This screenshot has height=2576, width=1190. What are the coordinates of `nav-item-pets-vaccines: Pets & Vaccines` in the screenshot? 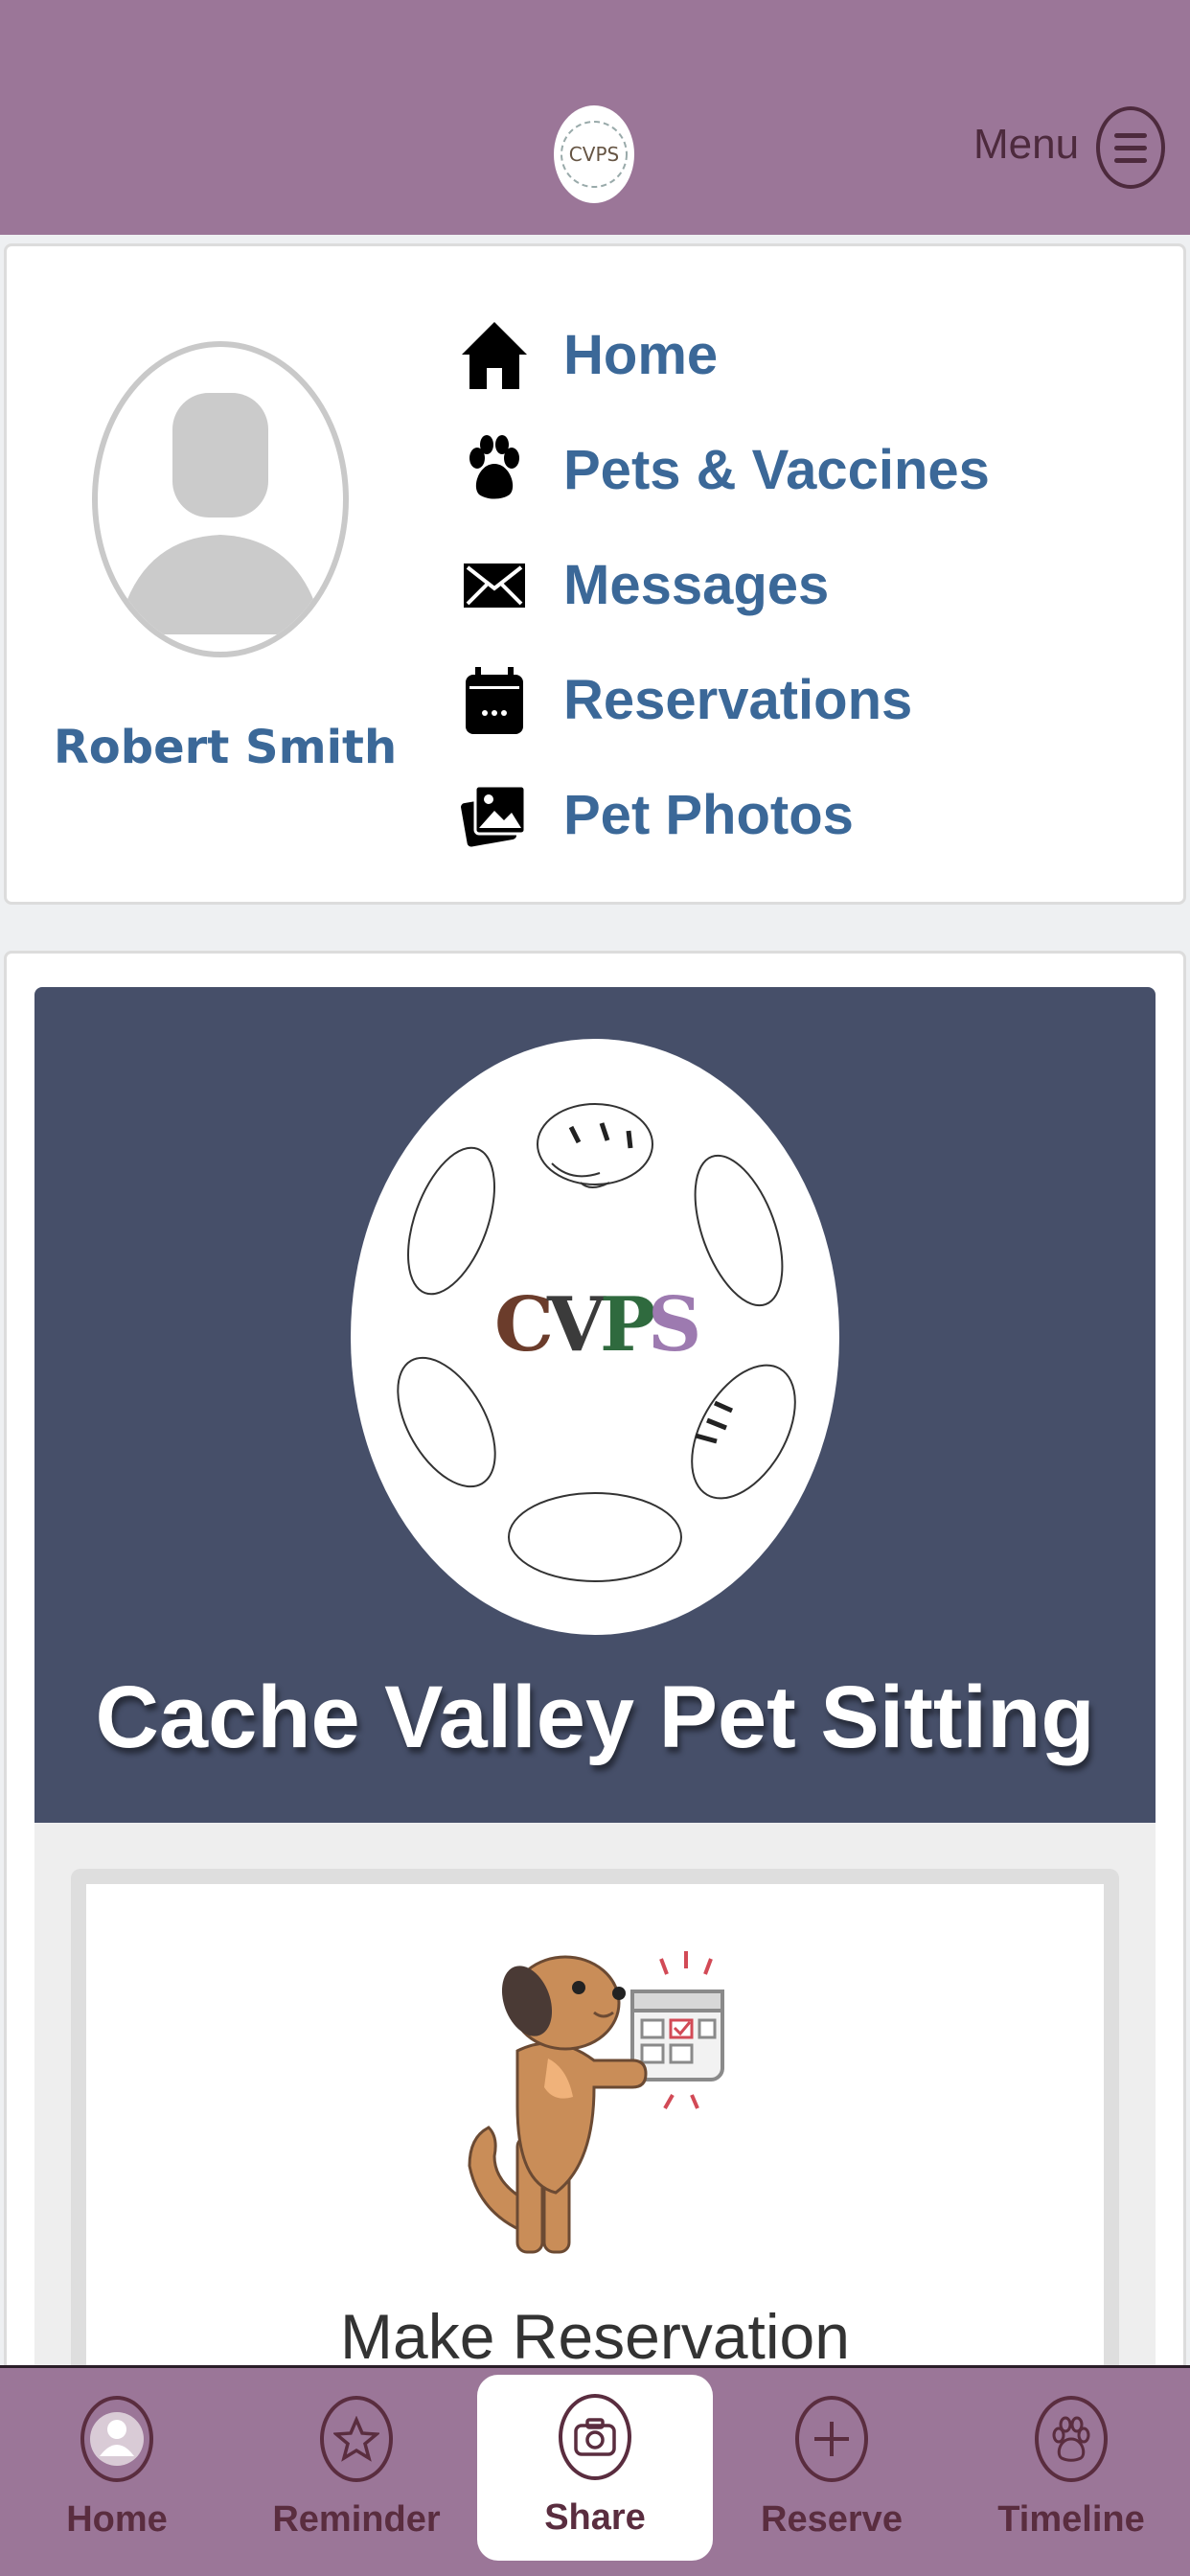 It's located at (755, 470).